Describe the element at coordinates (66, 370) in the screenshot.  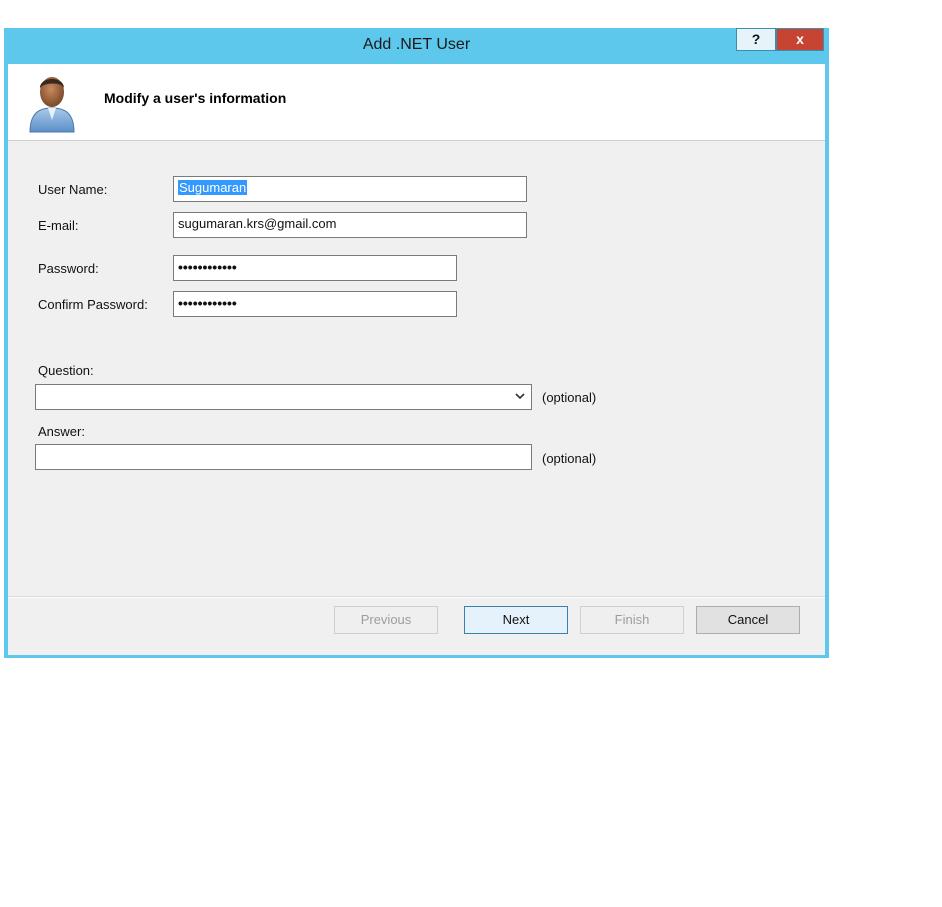
I see `question-label: Question:` at that location.